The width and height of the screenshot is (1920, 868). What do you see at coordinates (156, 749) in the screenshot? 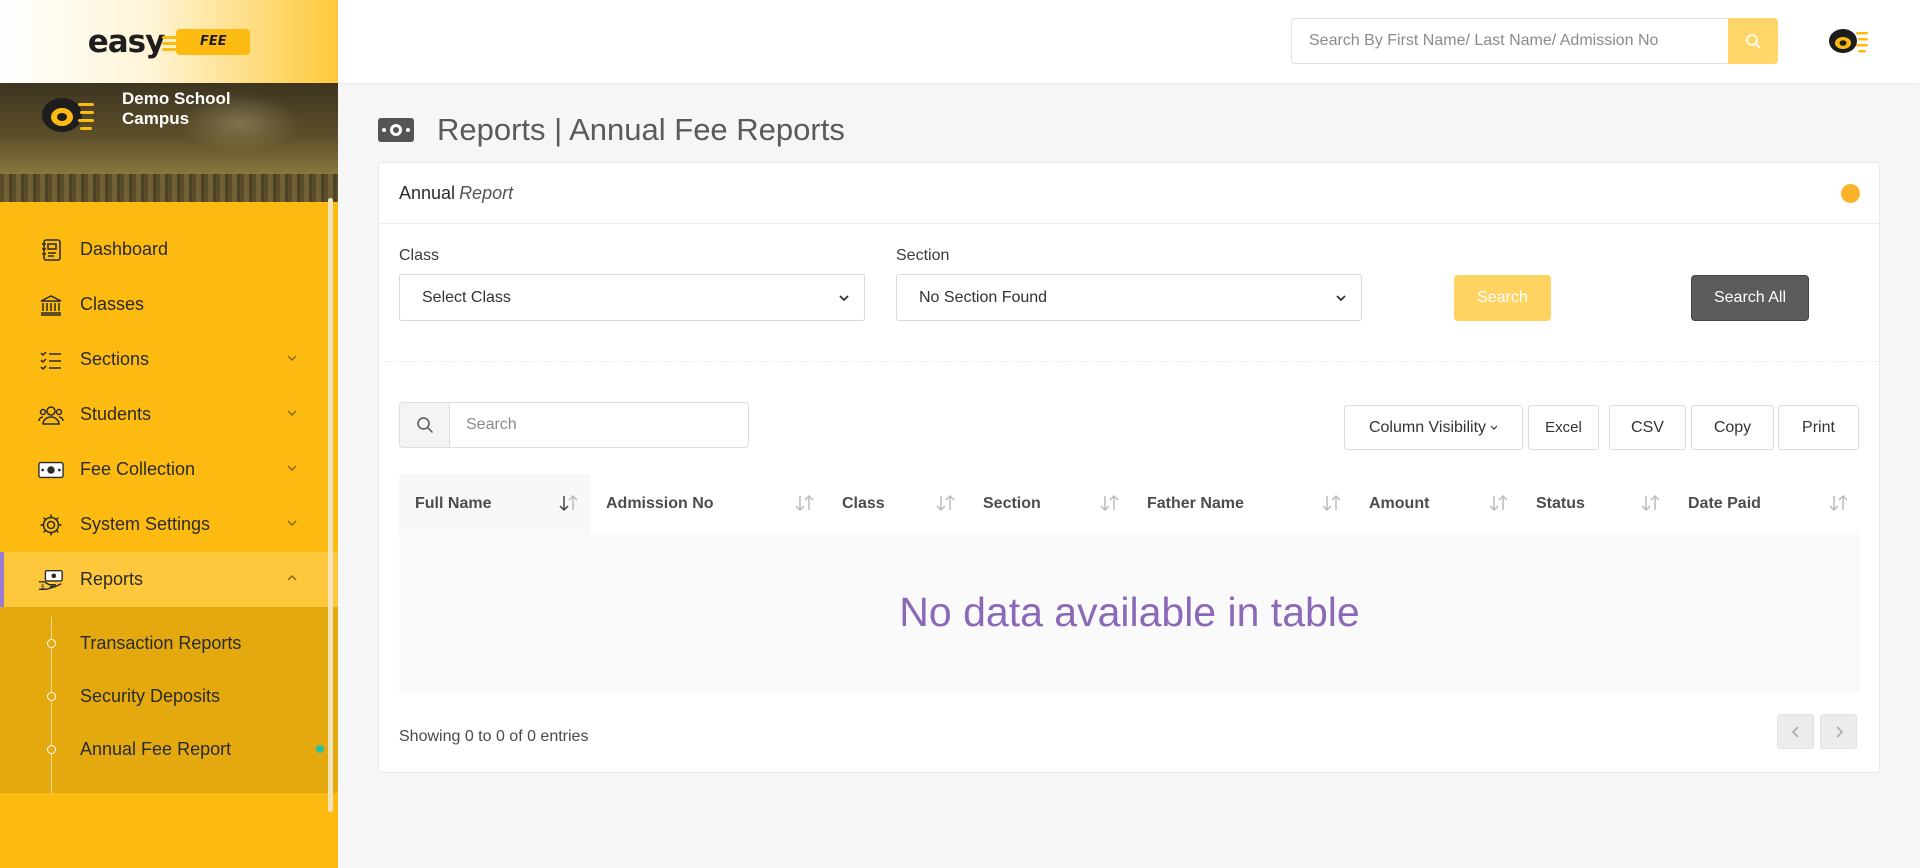
I see `submenu-item-label: Annual Fee Report` at bounding box center [156, 749].